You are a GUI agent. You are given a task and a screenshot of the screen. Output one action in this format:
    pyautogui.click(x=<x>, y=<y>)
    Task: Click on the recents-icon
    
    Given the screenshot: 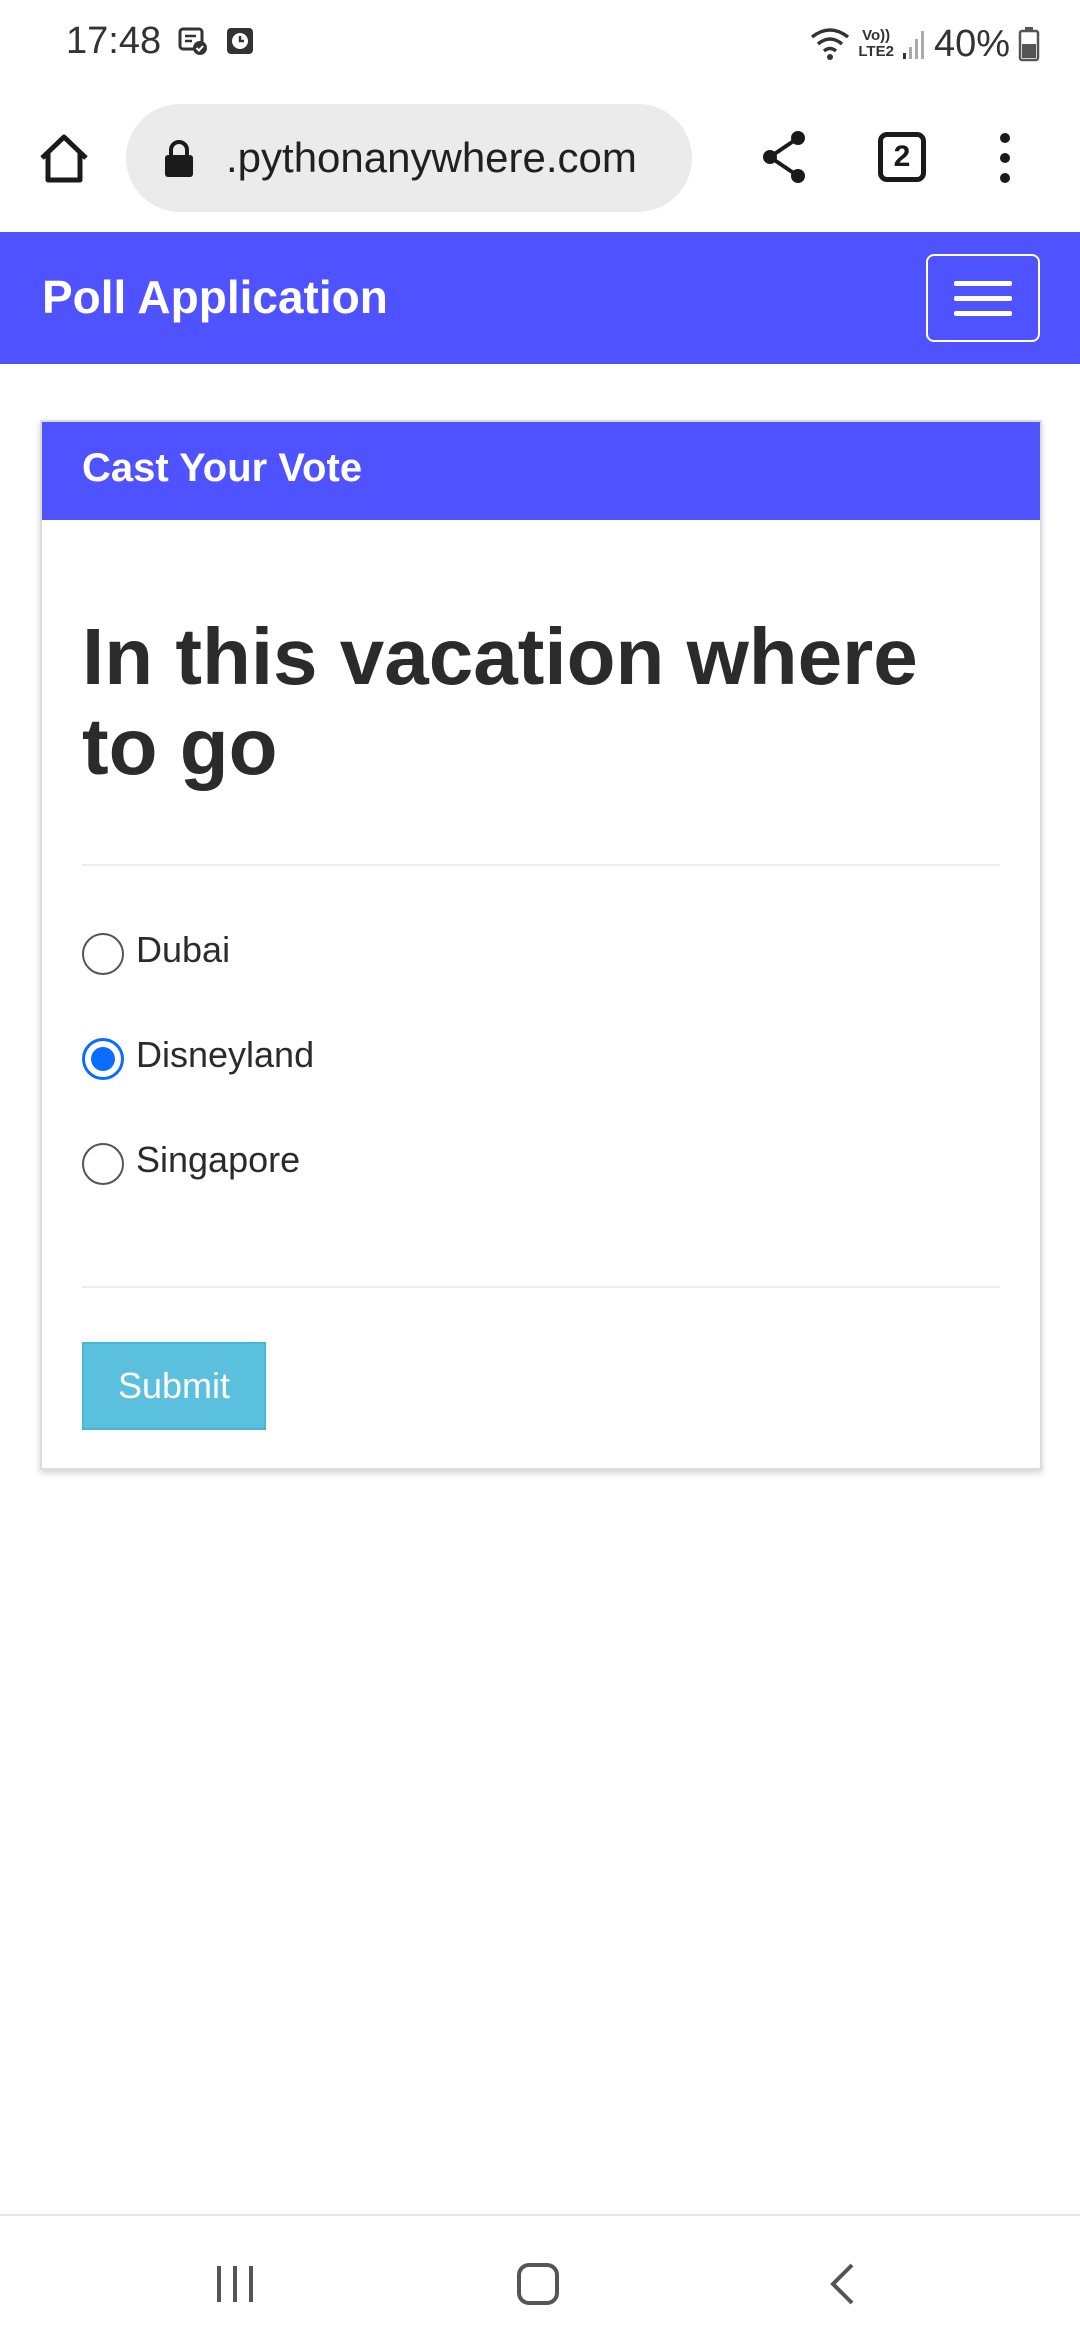 What is the action you would take?
    pyautogui.click(x=235, y=2284)
    